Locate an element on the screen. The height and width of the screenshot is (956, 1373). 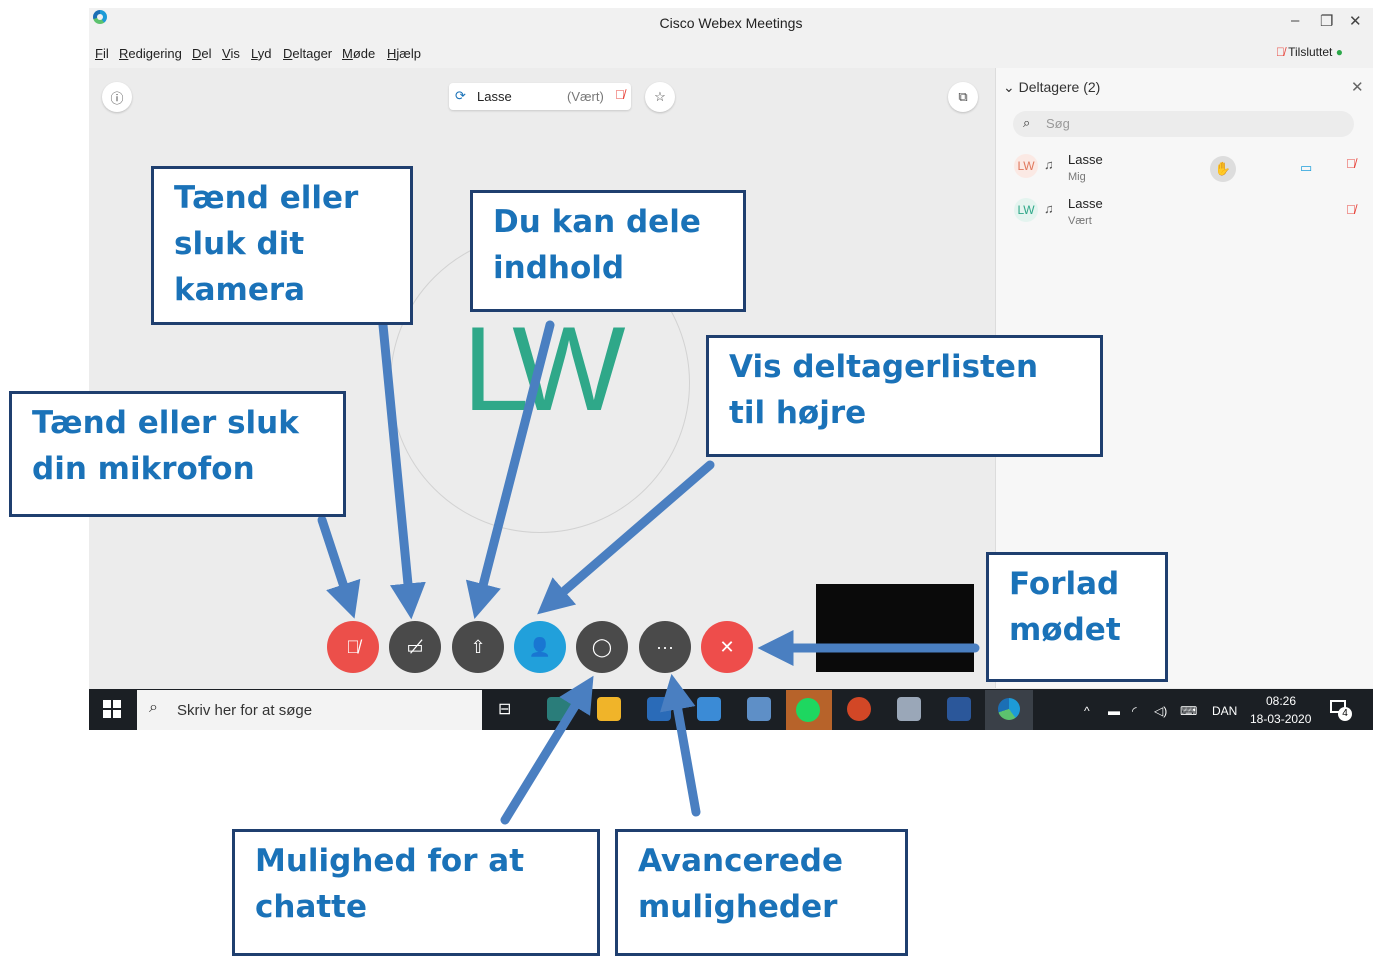
windows-start-icon is located at coordinates (112, 709).